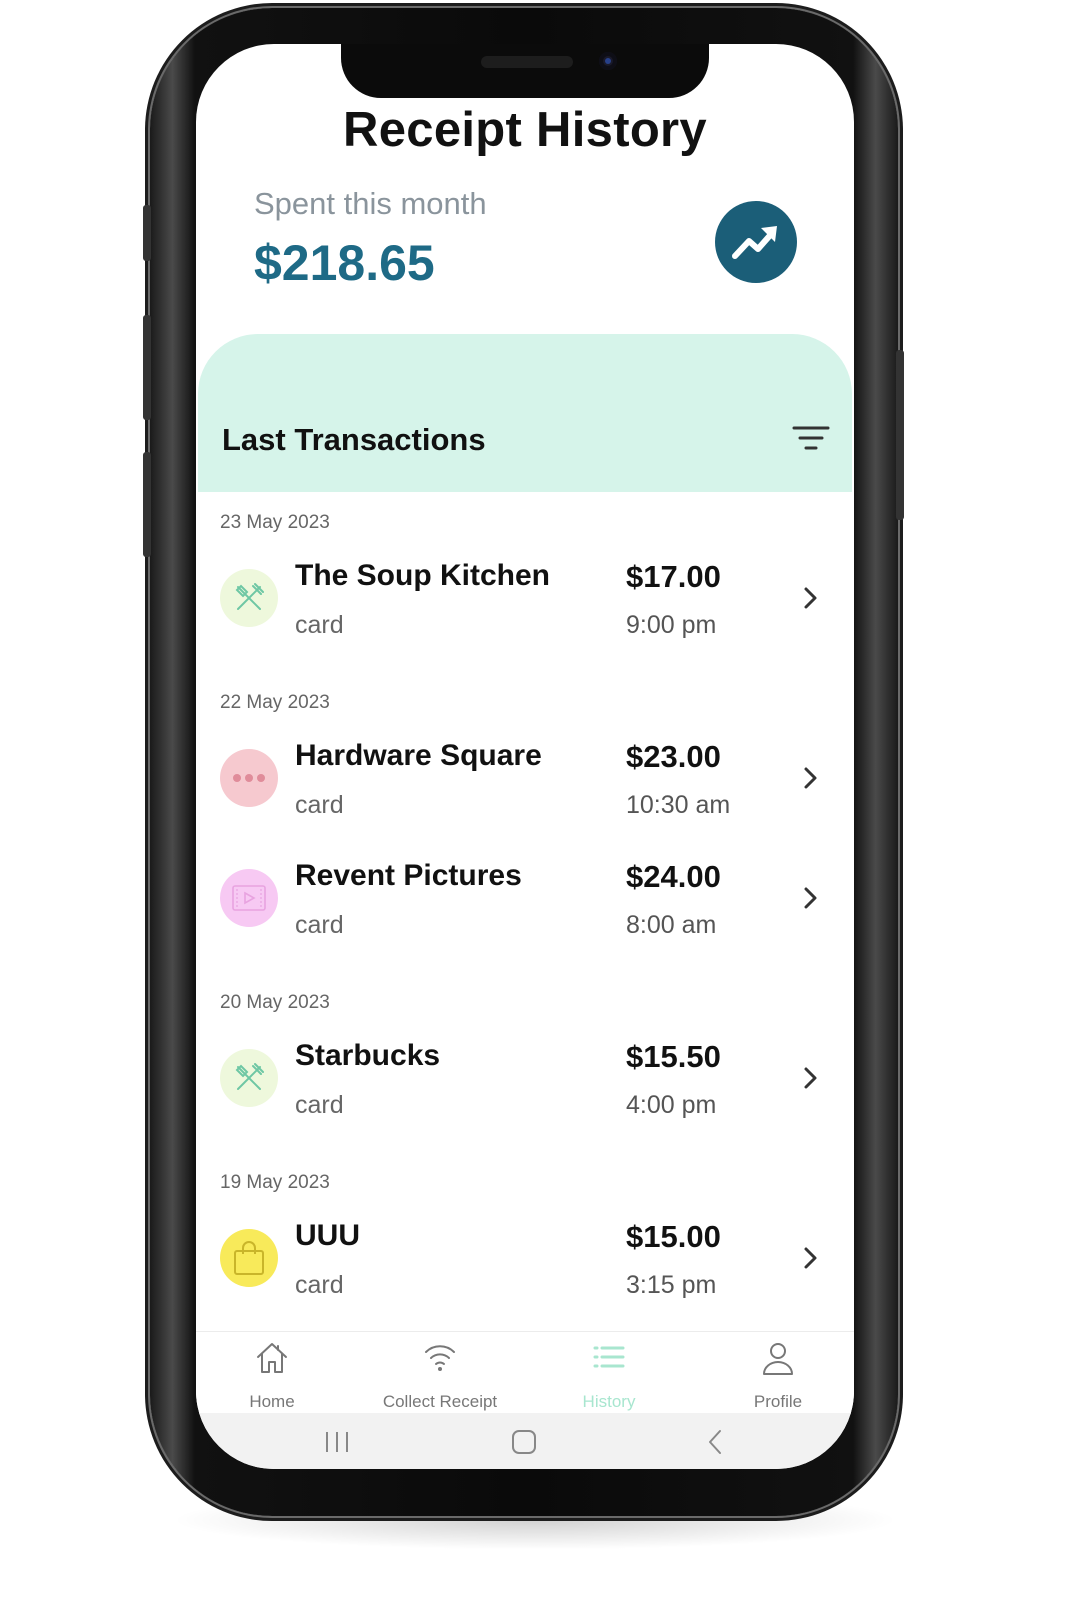 Image resolution: width=1067 pixels, height=1608 pixels. What do you see at coordinates (673, 1236) in the screenshot?
I see `transaction-amount: $15.00` at bounding box center [673, 1236].